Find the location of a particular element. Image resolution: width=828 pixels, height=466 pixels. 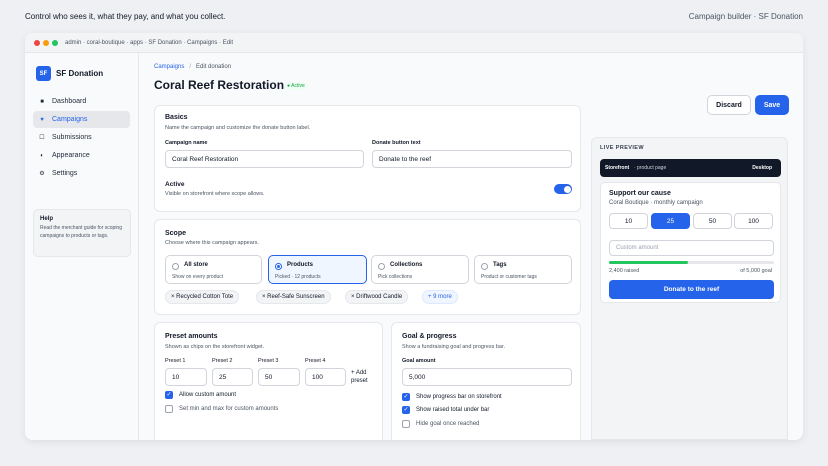

live-preview-label: LIVE PREVIEW is located at coordinates (622, 148).